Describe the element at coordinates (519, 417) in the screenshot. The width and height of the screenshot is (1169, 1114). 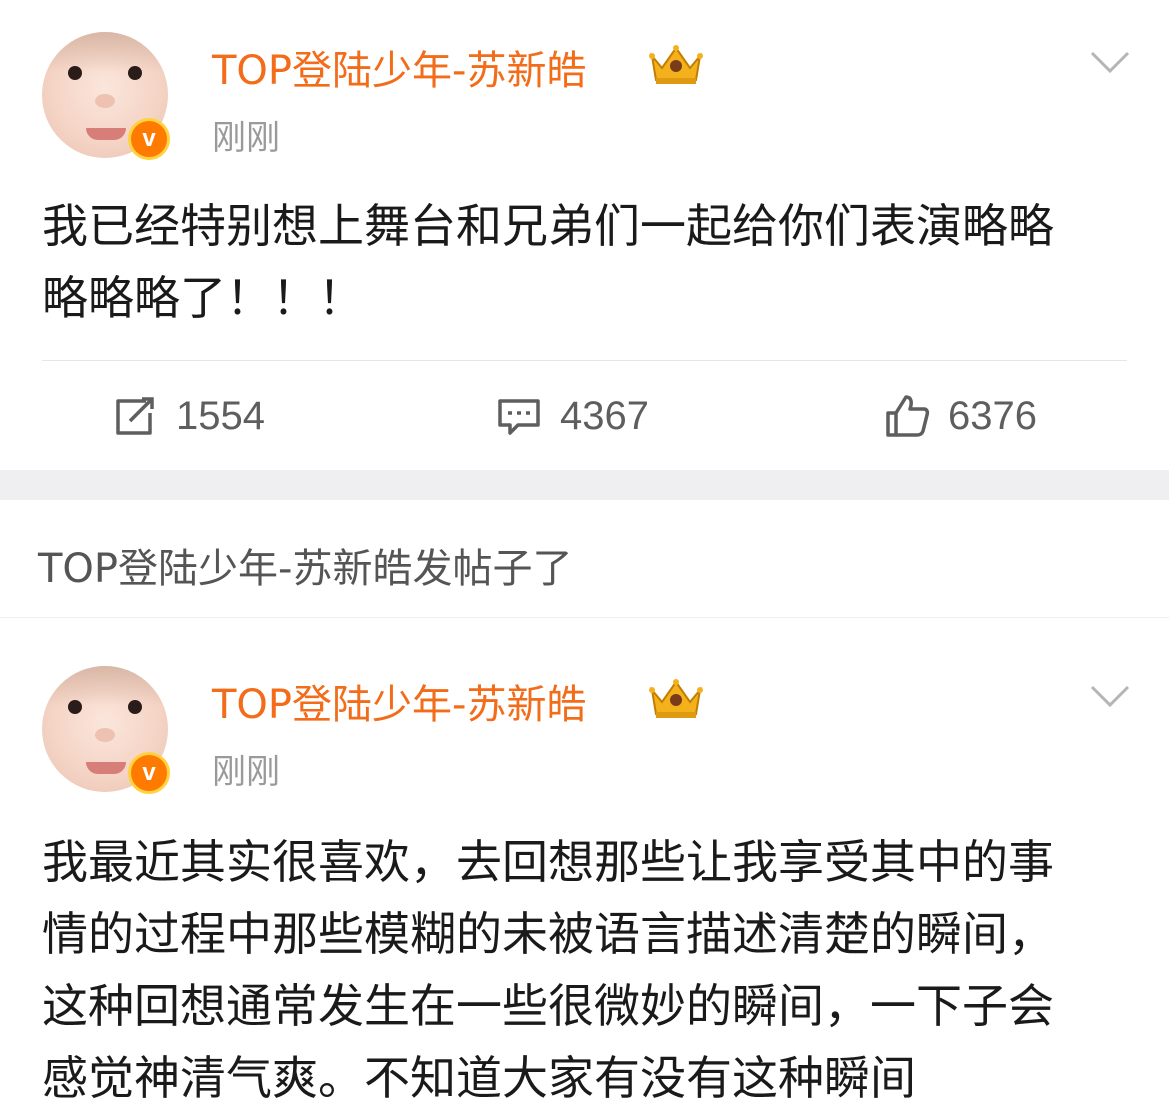
I see `comment-icon` at that location.